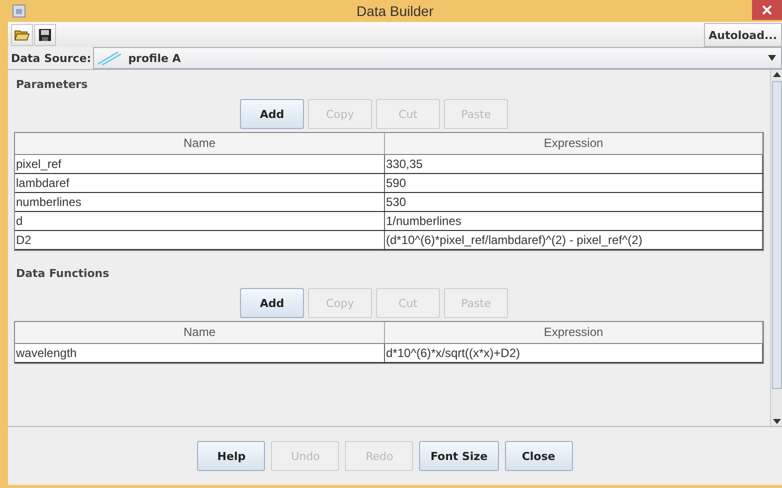 The height and width of the screenshot is (488, 782). What do you see at coordinates (574, 353) in the screenshot?
I see `table-cell: d*10^(6)*x/sqrt((x*x)+D2)` at bounding box center [574, 353].